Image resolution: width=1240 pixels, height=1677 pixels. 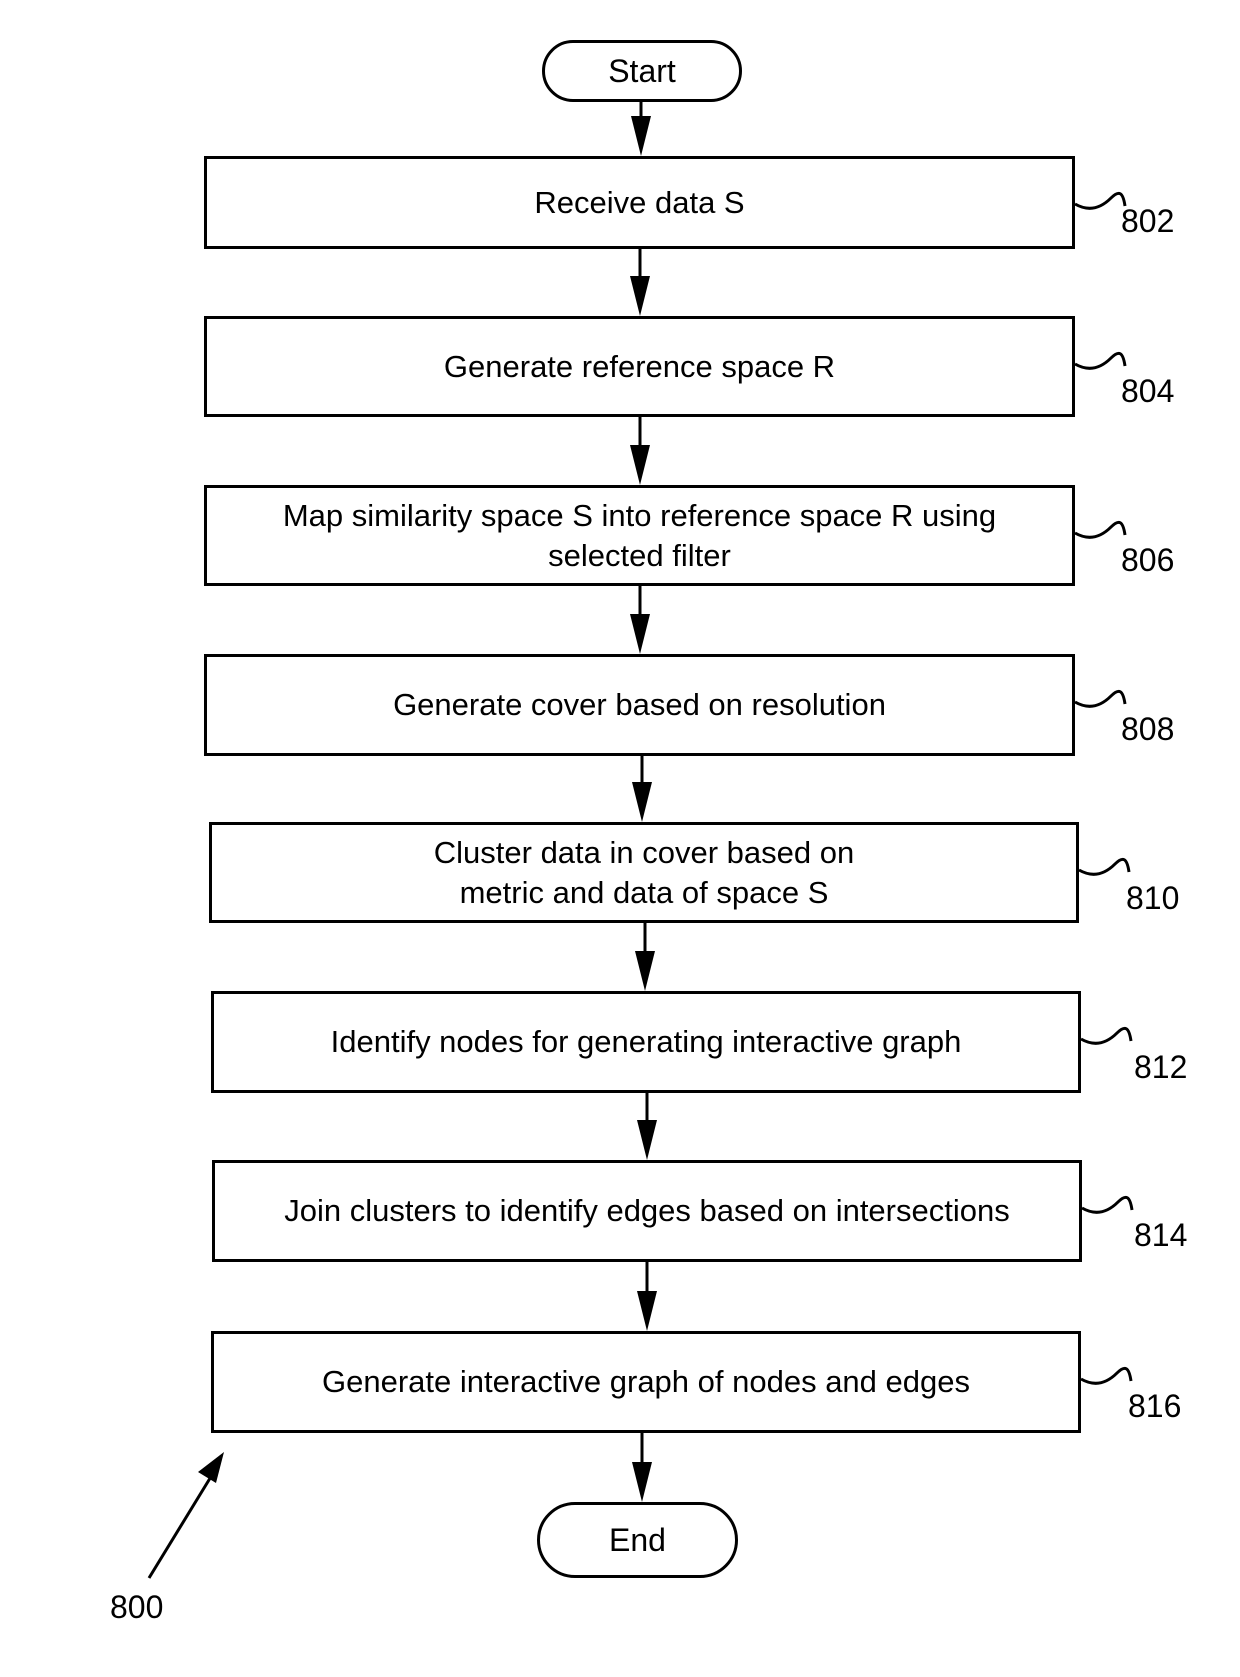 I want to click on step-label: Receive data S, so click(x=639, y=202).